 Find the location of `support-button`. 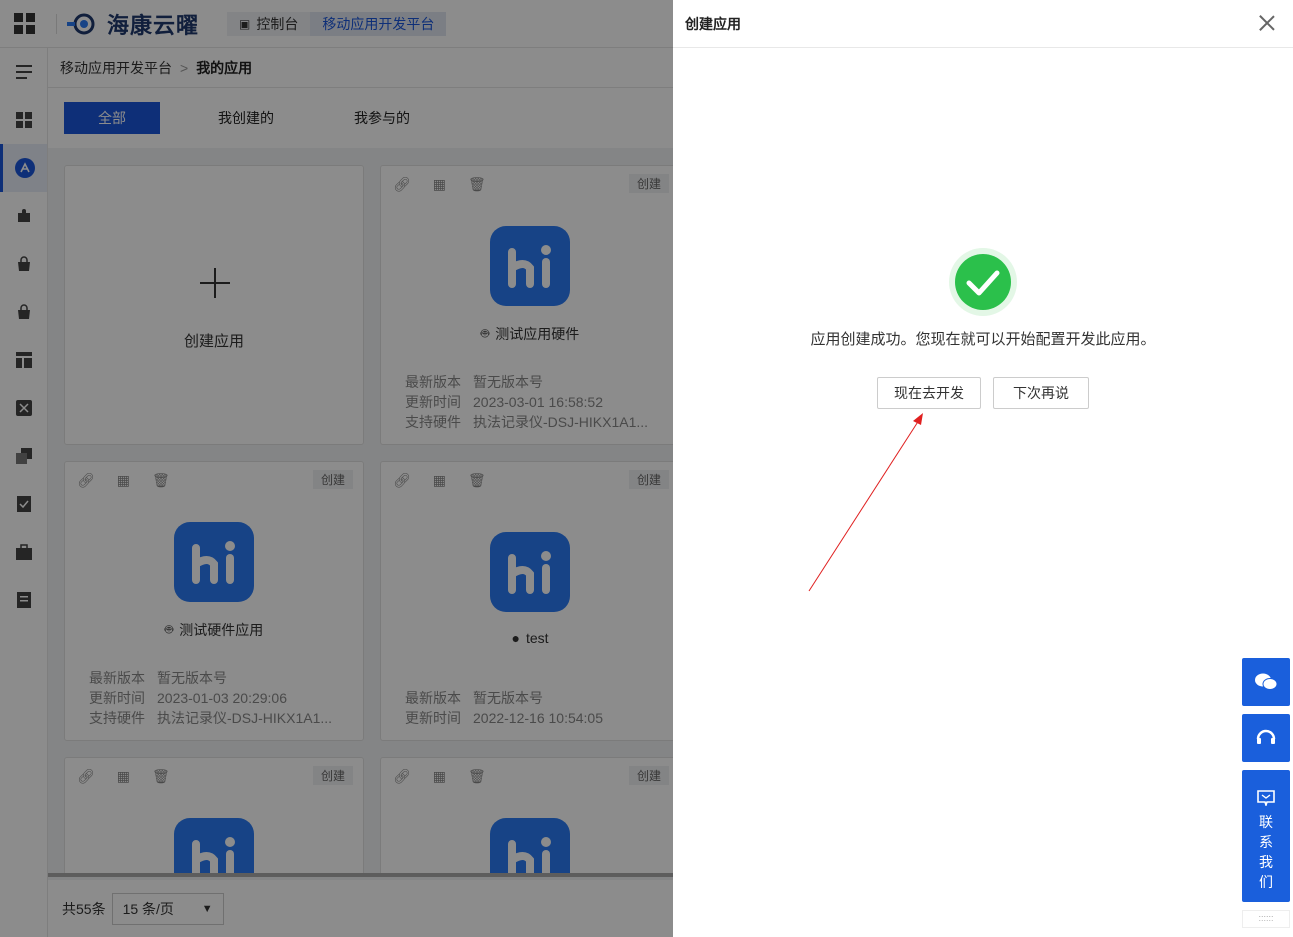

support-button is located at coordinates (1266, 738).